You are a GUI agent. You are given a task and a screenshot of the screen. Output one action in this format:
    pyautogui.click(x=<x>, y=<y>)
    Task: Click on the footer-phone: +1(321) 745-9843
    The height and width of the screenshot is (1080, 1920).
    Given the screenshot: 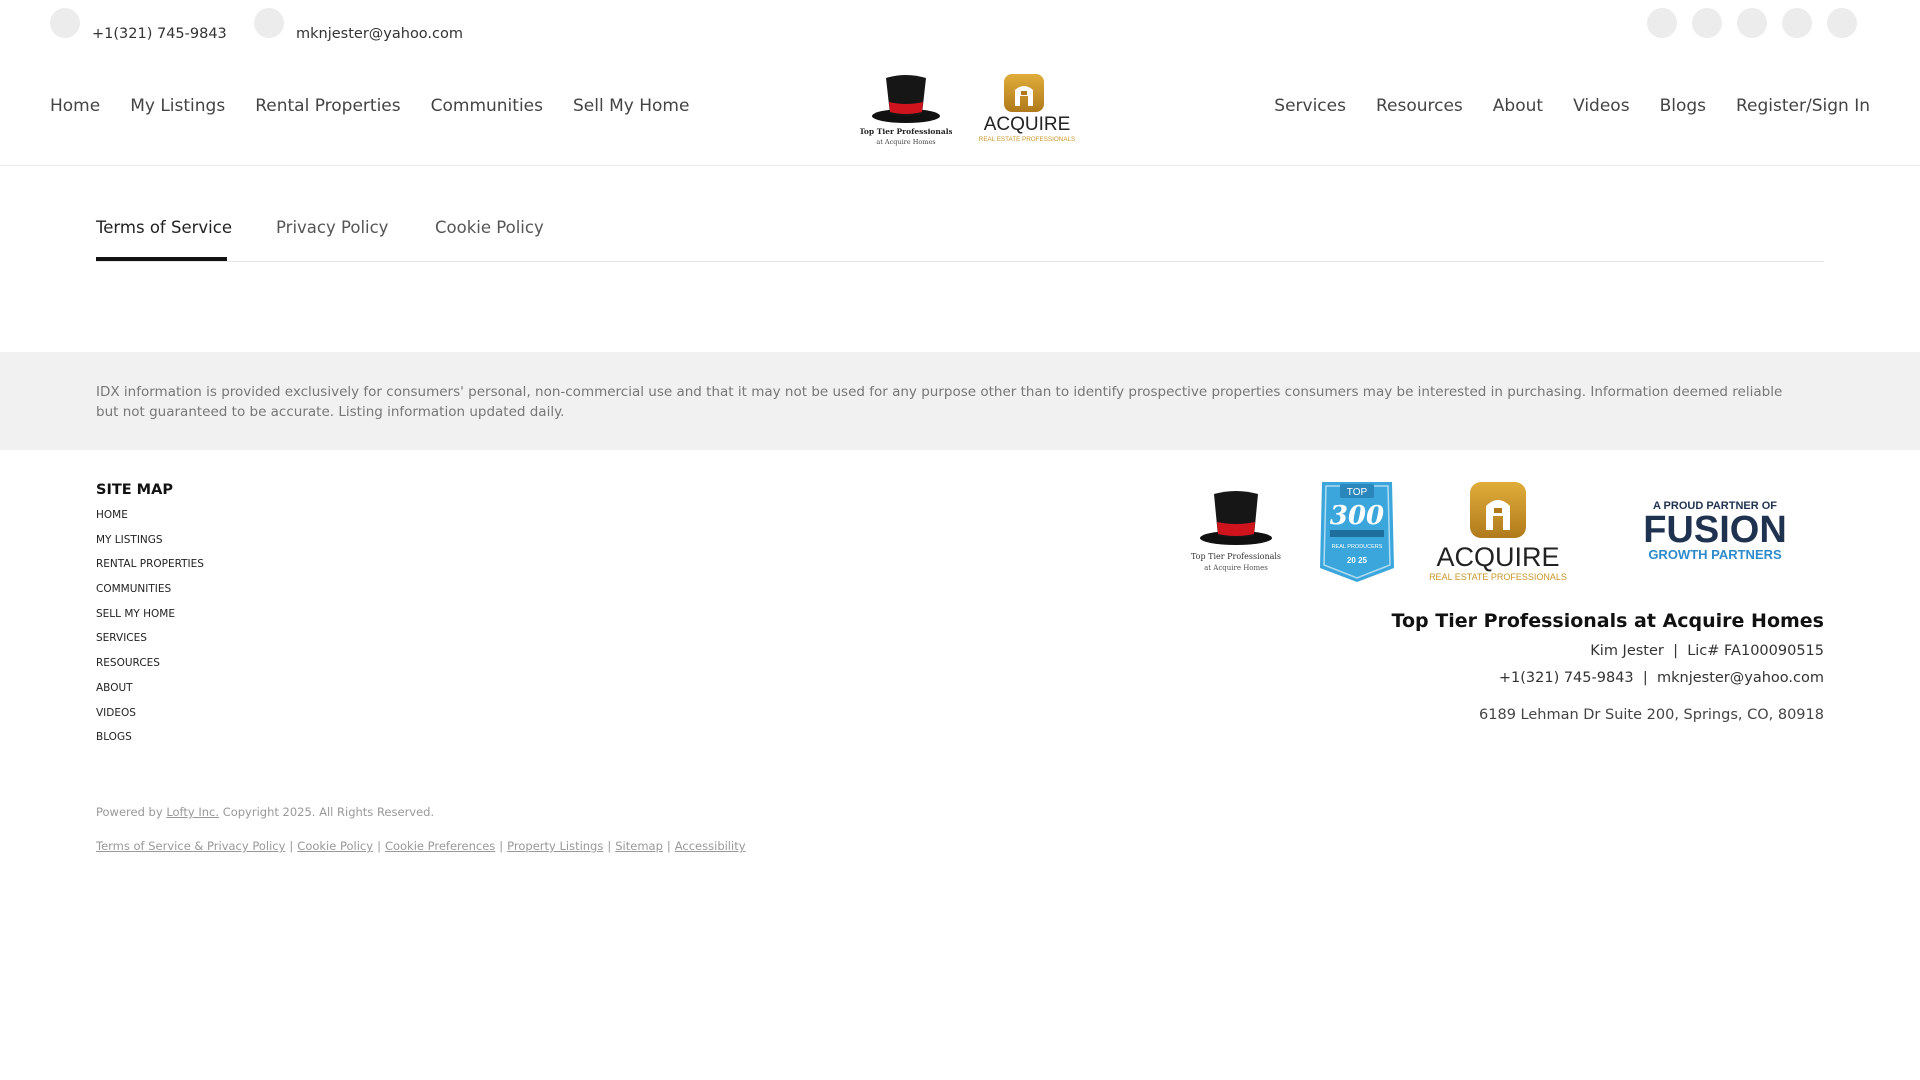 What is the action you would take?
    pyautogui.click(x=1566, y=678)
    